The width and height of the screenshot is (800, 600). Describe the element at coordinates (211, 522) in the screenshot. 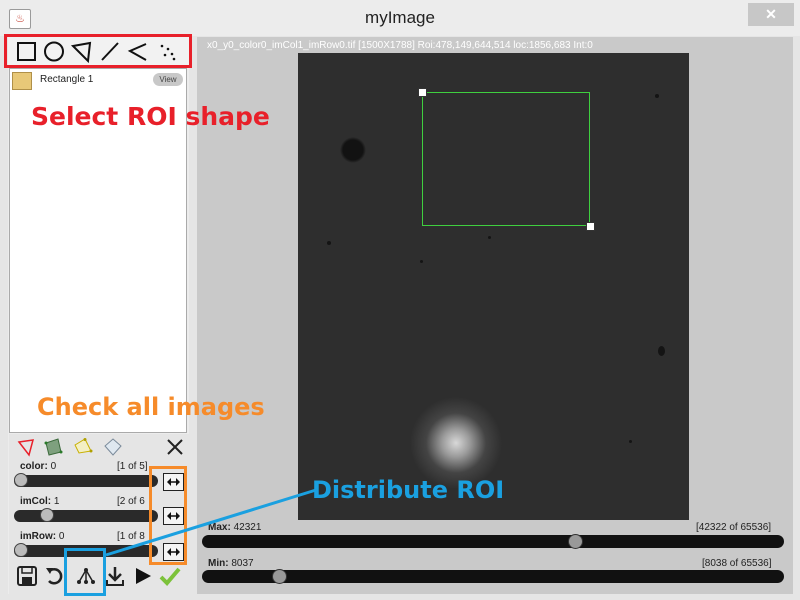

I see `distribute-arrow-line` at that location.